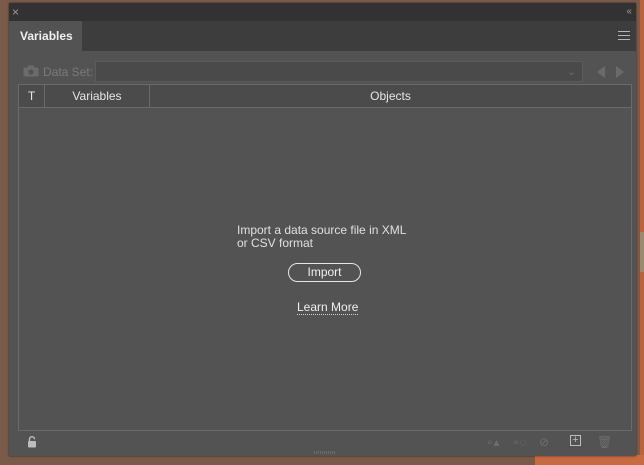 The width and height of the screenshot is (644, 465). What do you see at coordinates (275, 243) in the screenshot?
I see `empty-state-line-2: or CSV format` at bounding box center [275, 243].